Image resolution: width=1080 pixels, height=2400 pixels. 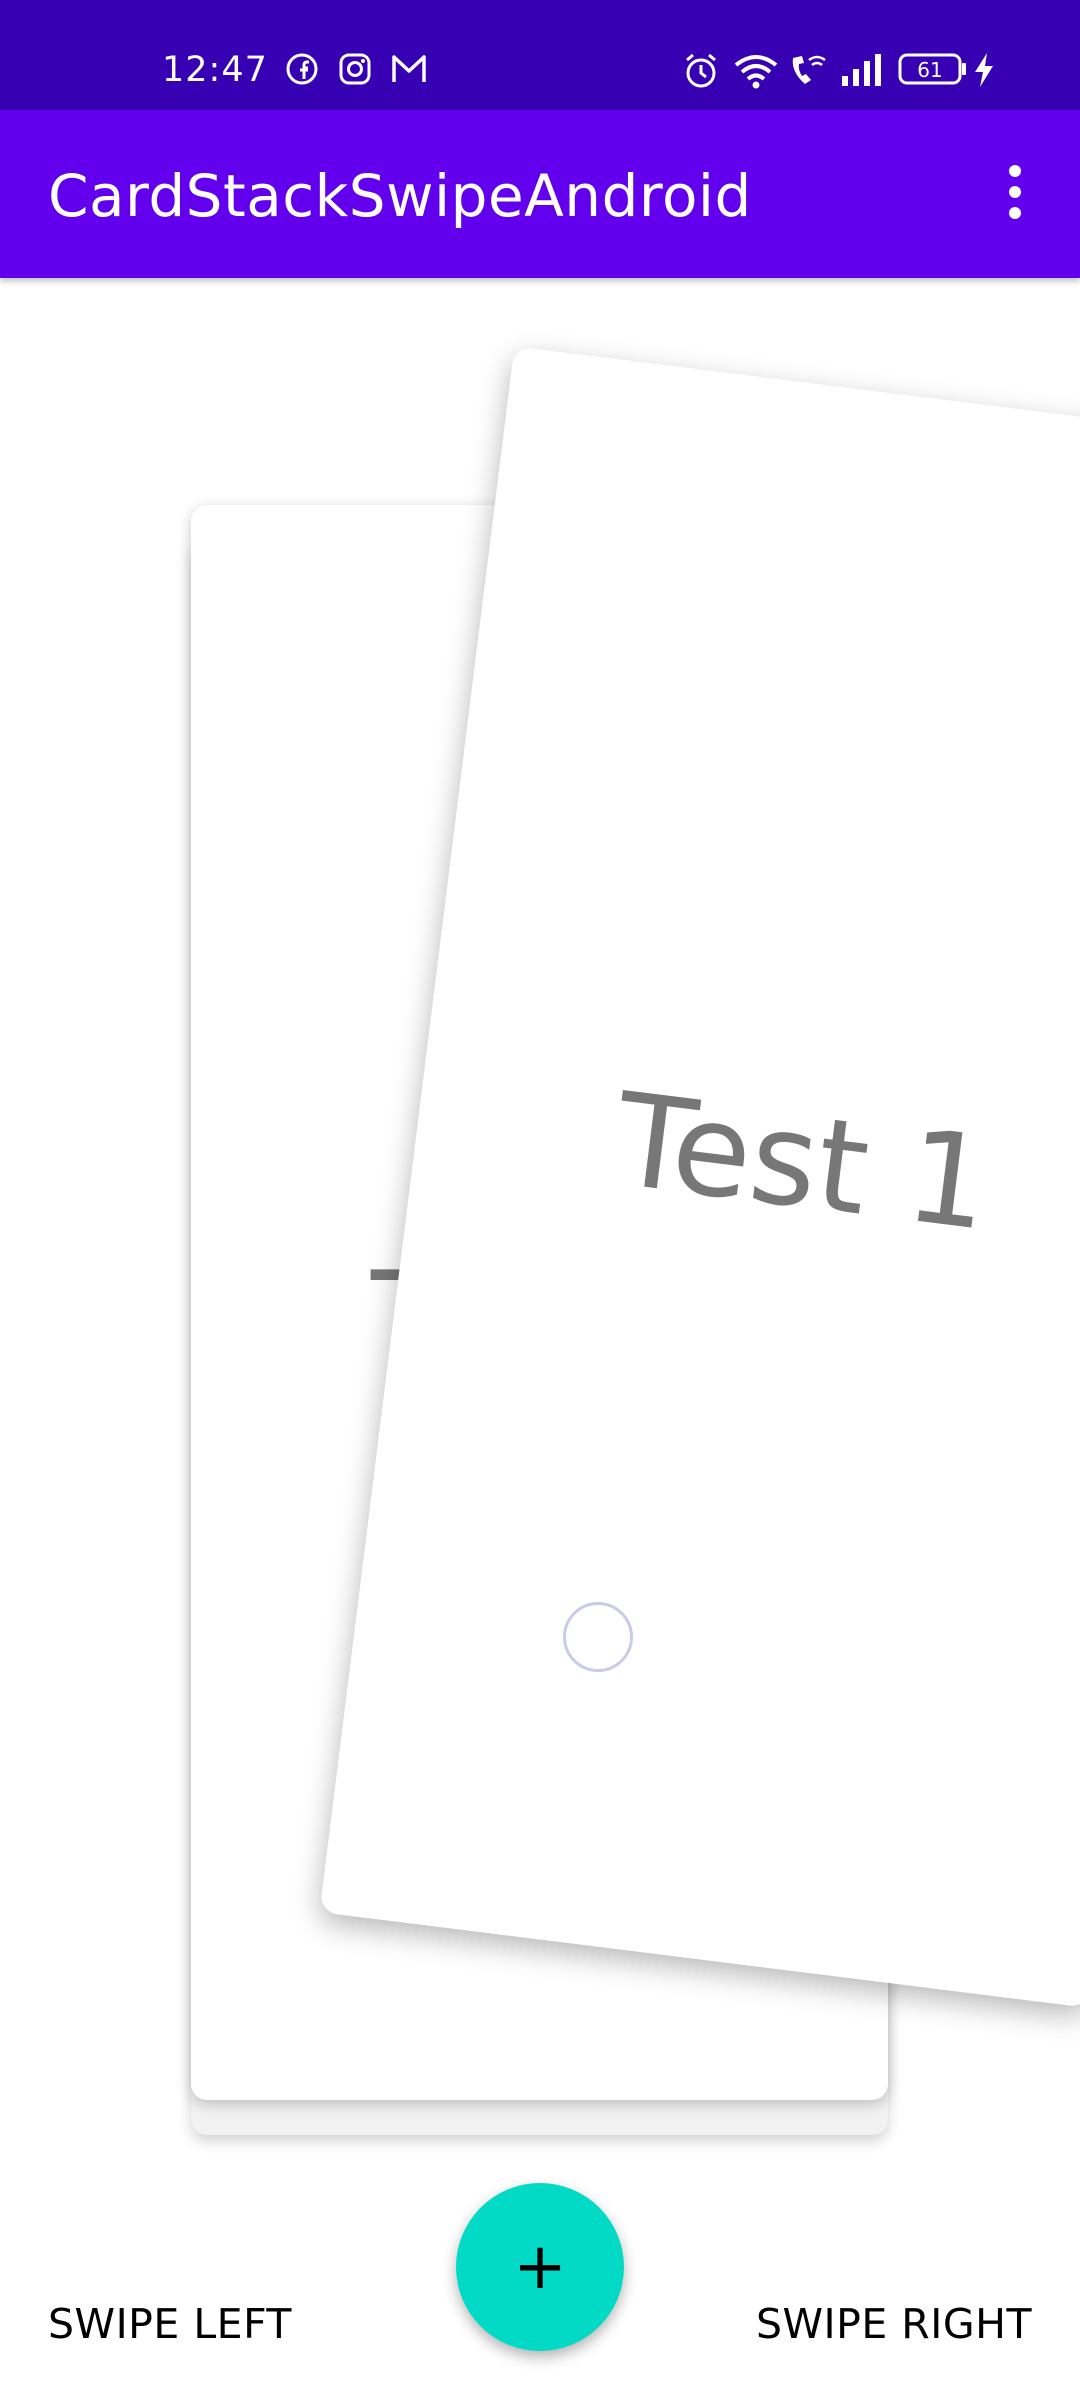 I want to click on charging-icon, so click(x=984, y=70).